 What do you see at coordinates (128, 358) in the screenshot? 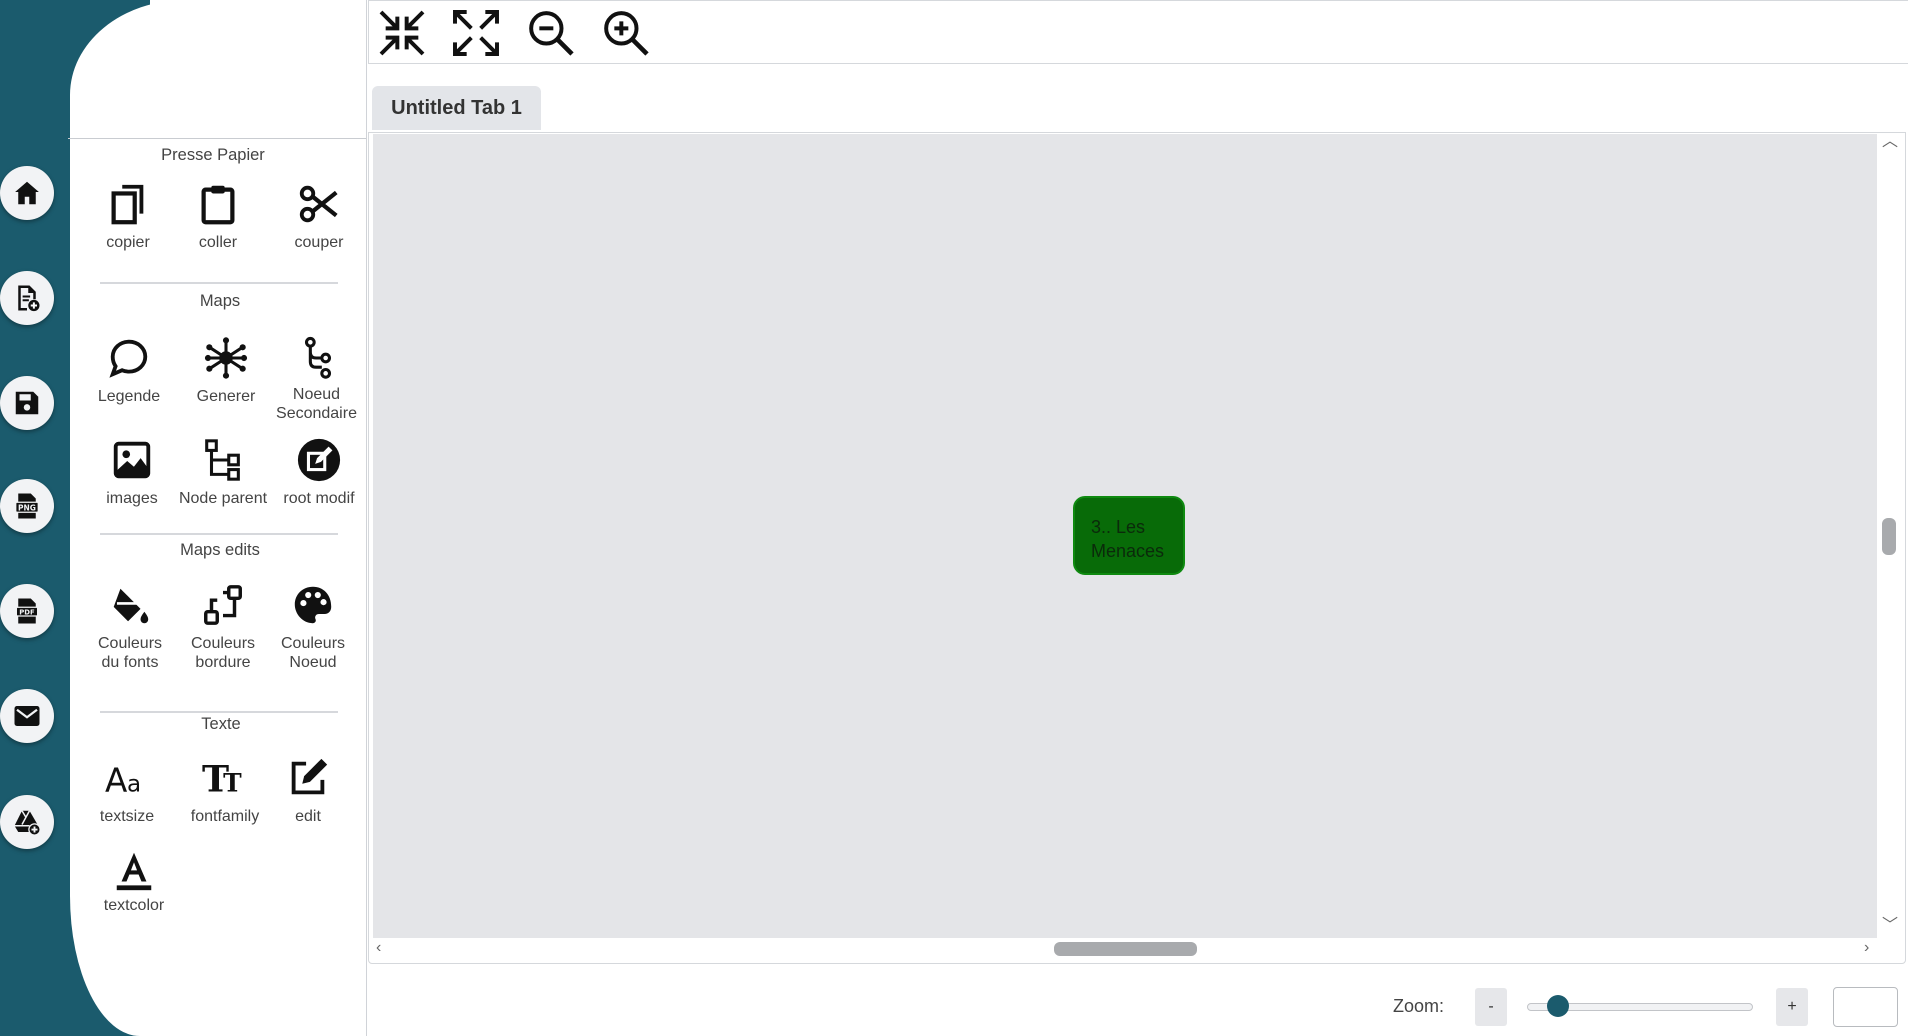
I see `speech-bubble-icon` at bounding box center [128, 358].